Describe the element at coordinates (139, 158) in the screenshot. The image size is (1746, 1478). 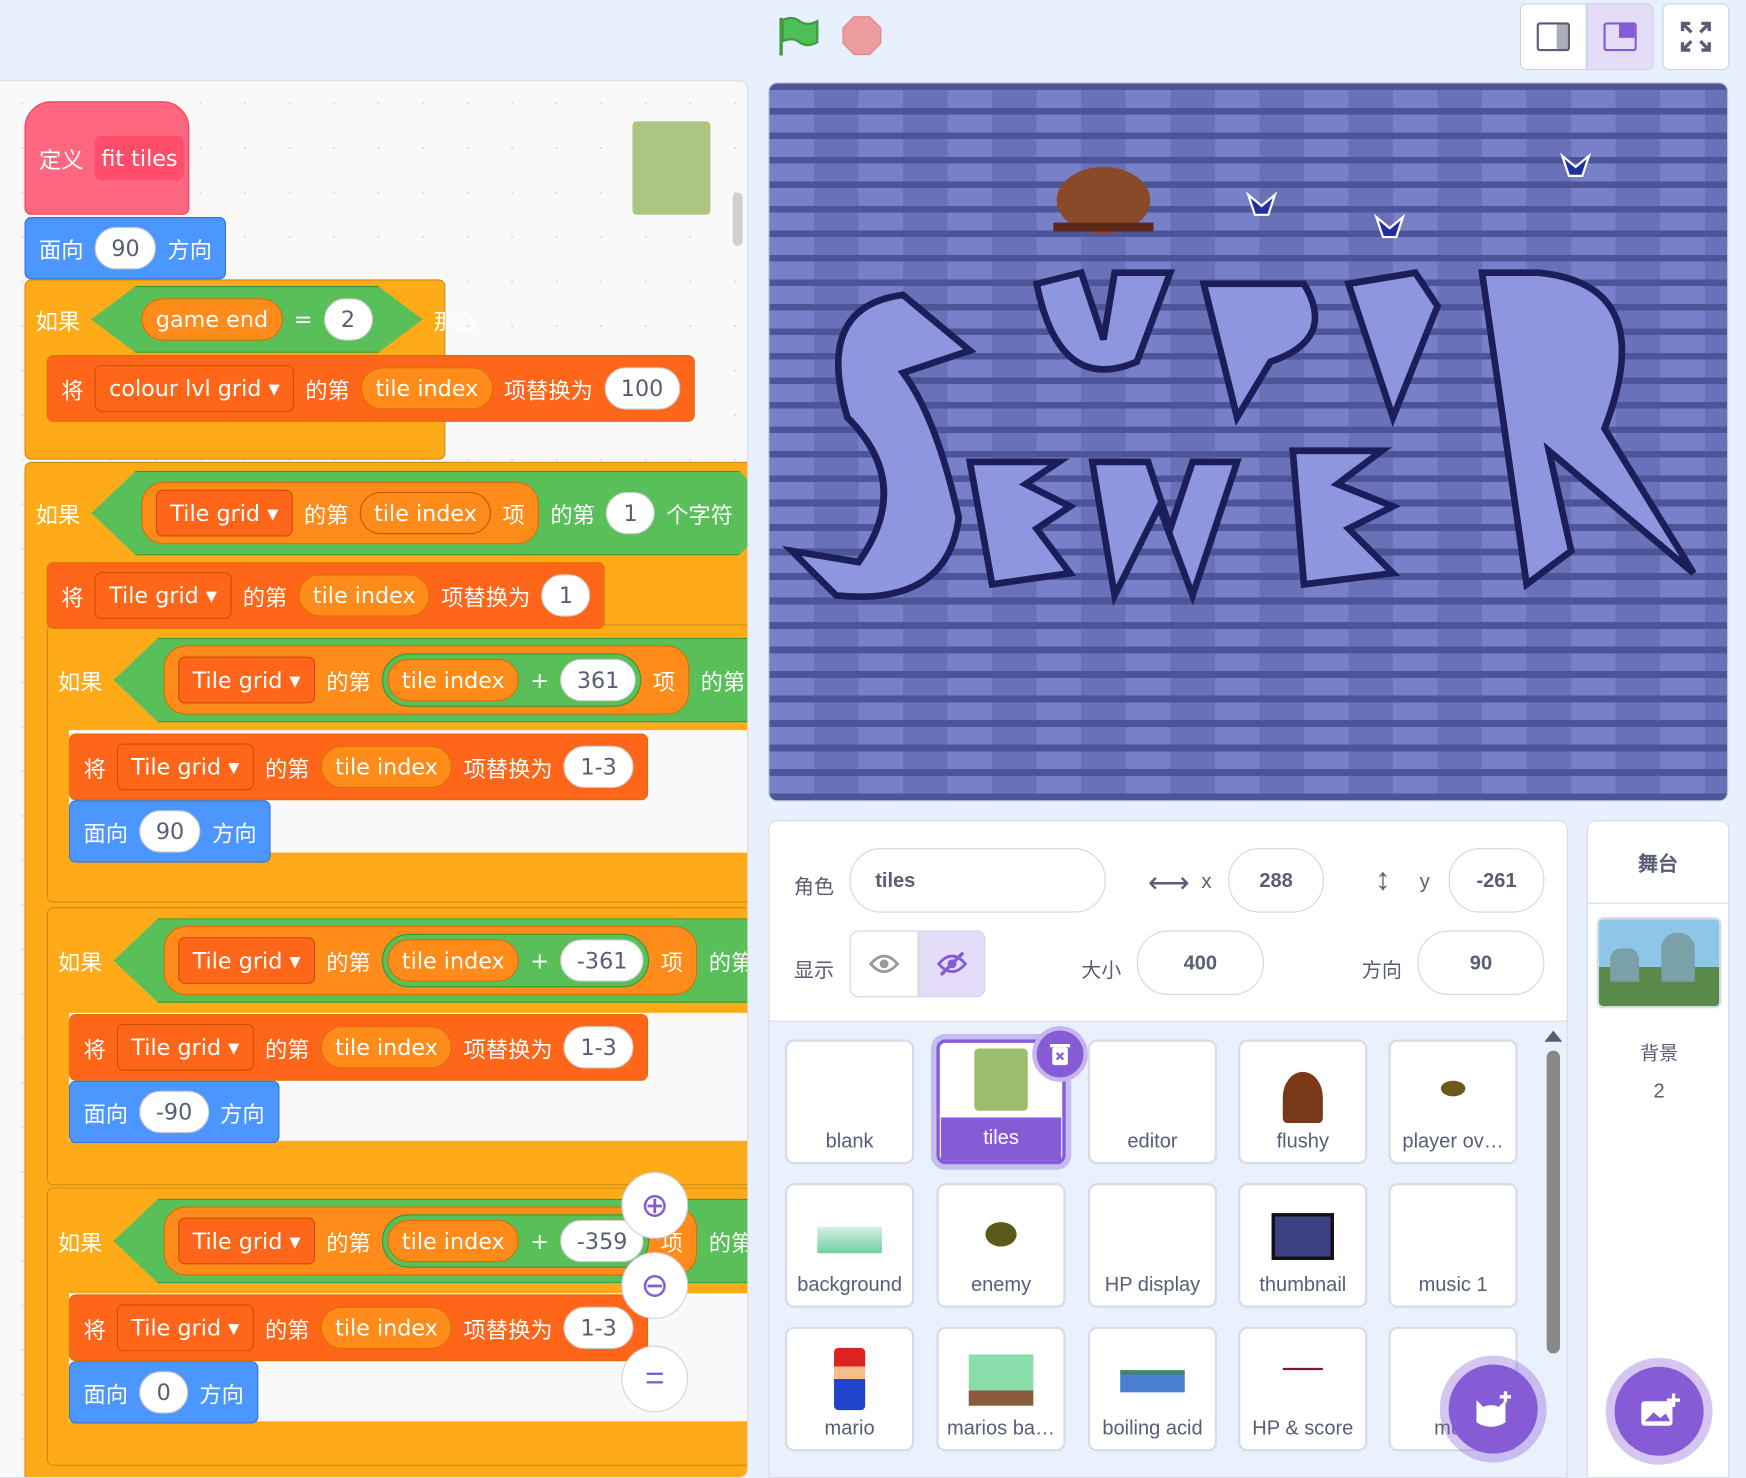
I see `define-name: fit tiles` at that location.